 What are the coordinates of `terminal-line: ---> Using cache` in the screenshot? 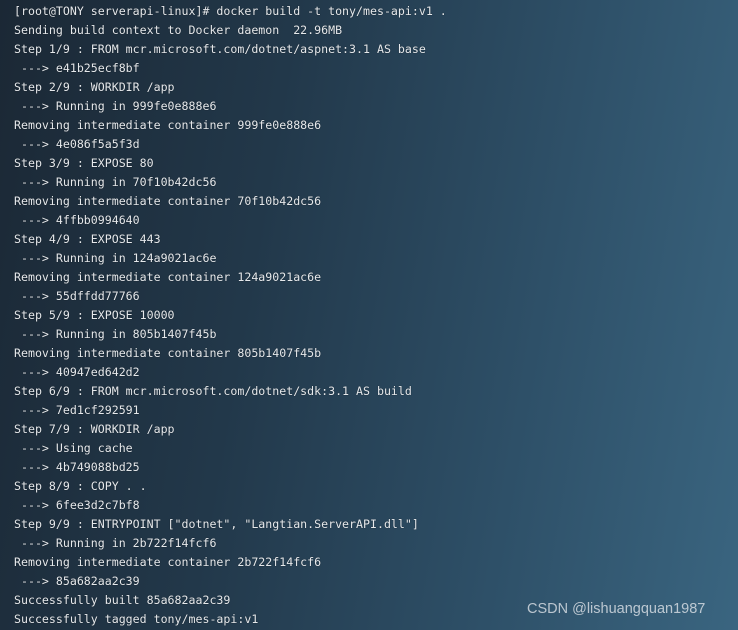 It's located at (73, 448).